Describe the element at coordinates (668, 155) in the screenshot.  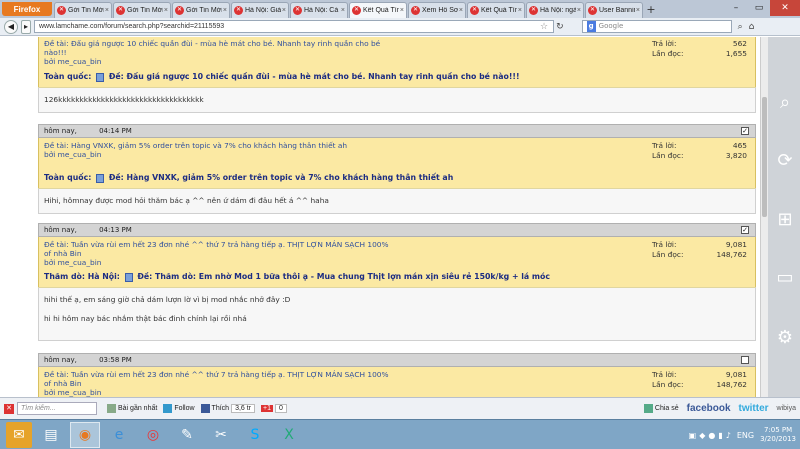
I see `views-label: Lần đọc:` at that location.